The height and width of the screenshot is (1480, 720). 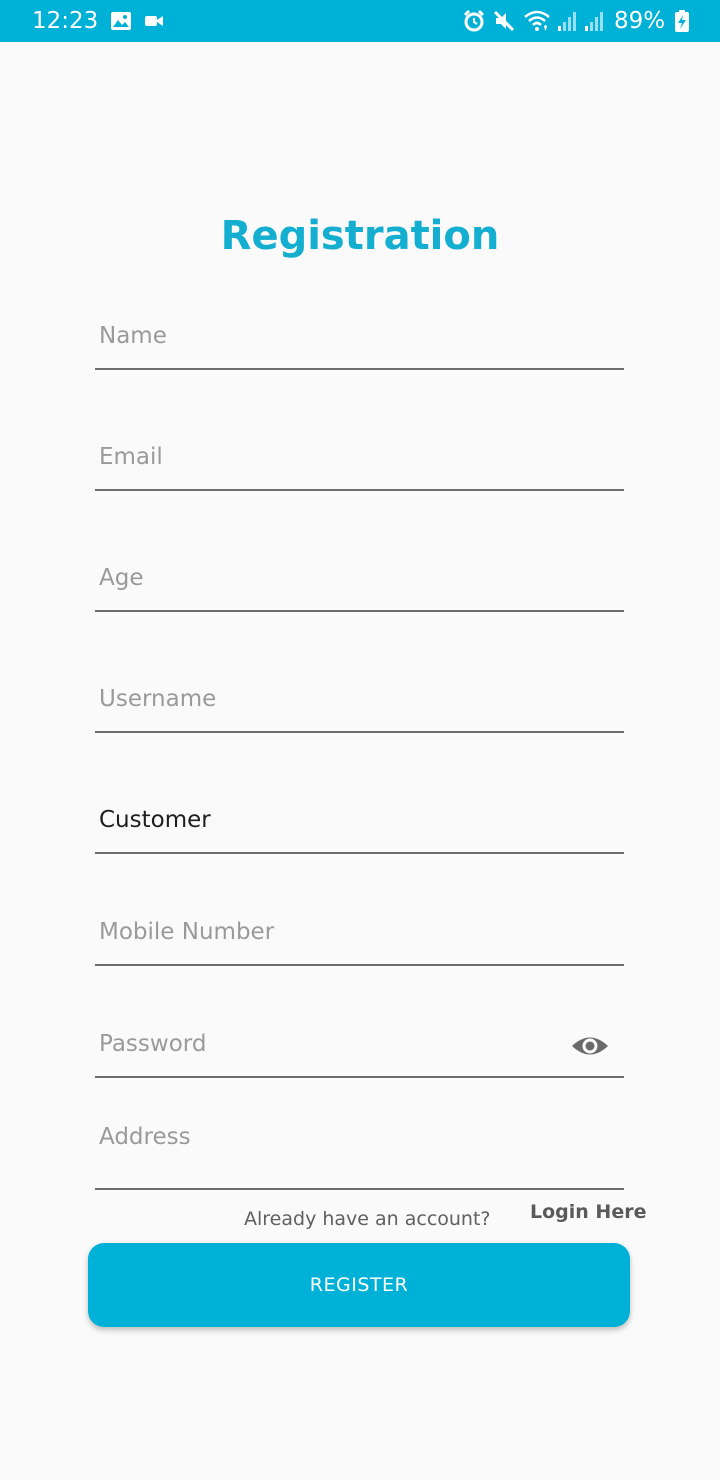 I want to click on eye-icon, so click(x=590, y=1046).